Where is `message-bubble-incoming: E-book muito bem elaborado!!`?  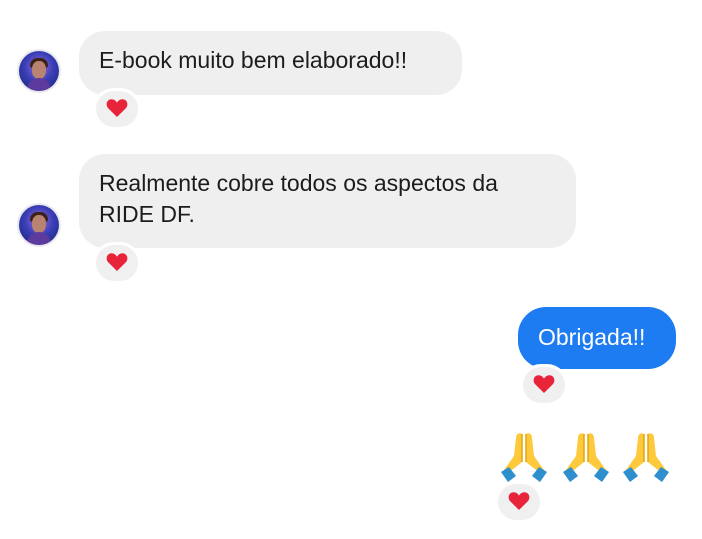
message-bubble-incoming: E-book muito bem elaborado!! is located at coordinates (270, 63).